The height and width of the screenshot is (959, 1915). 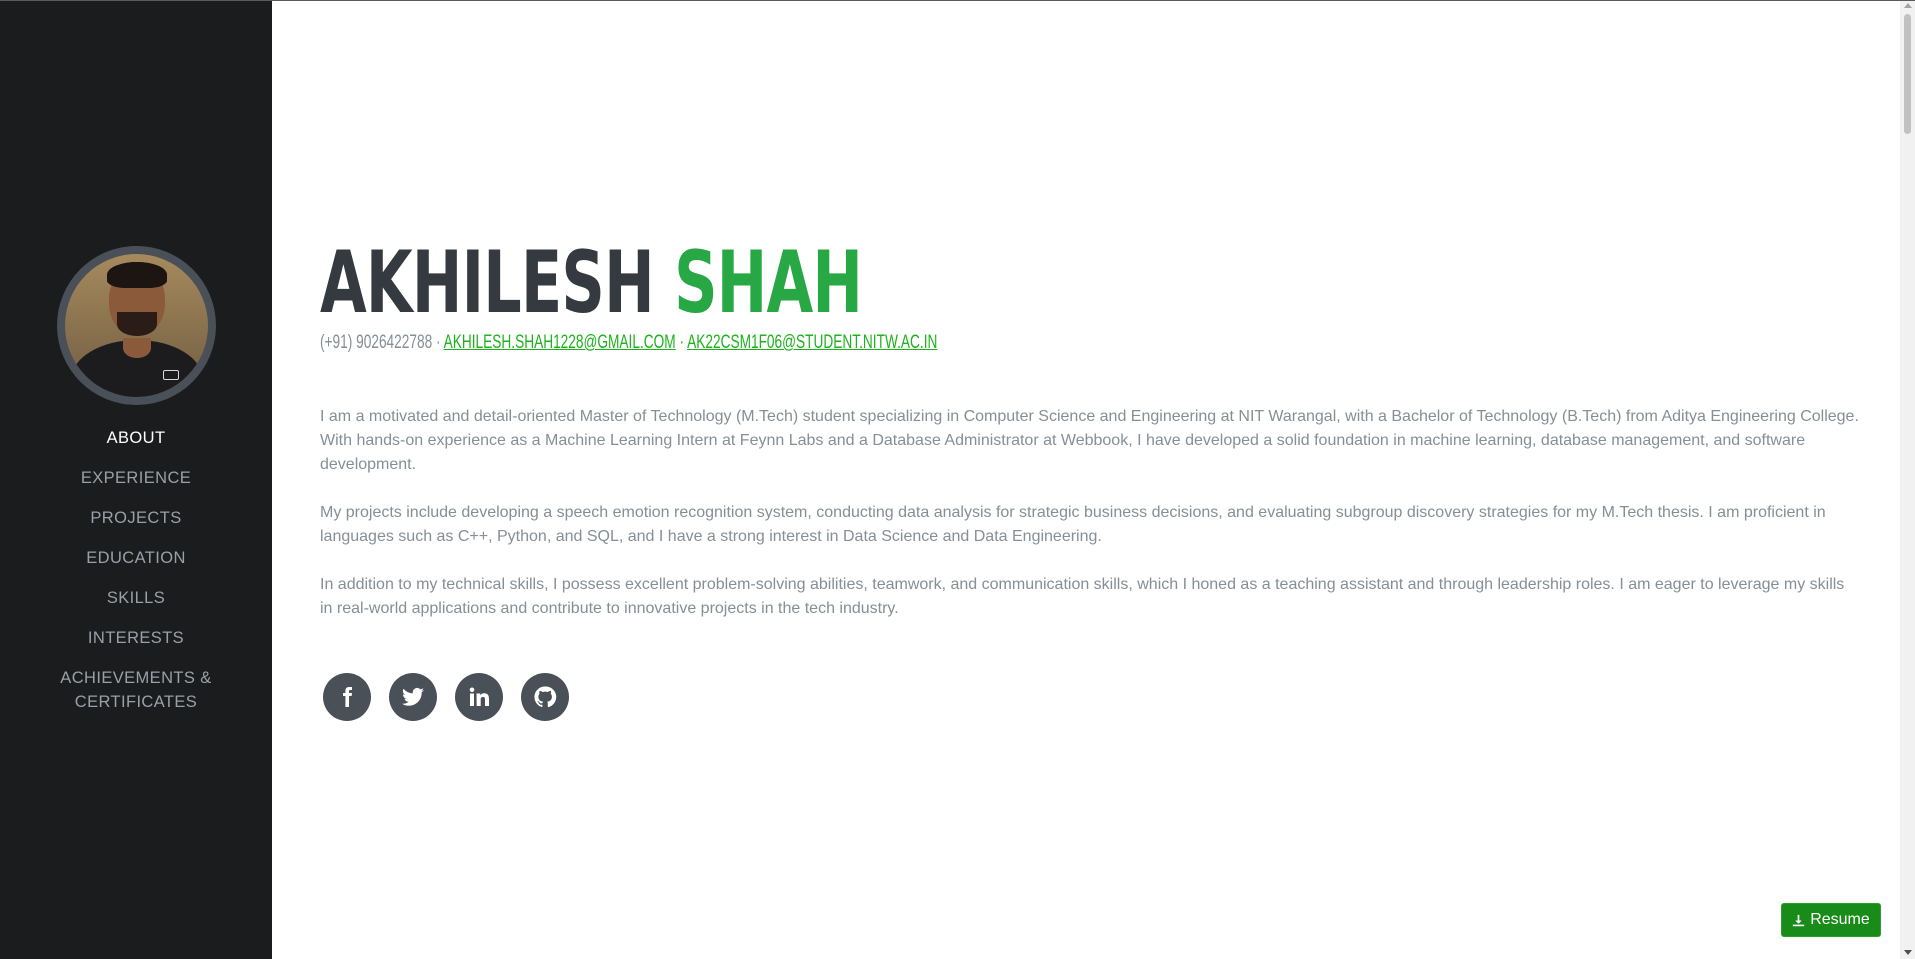 What do you see at coordinates (137, 275) in the screenshot?
I see `avatar-hair-top` at bounding box center [137, 275].